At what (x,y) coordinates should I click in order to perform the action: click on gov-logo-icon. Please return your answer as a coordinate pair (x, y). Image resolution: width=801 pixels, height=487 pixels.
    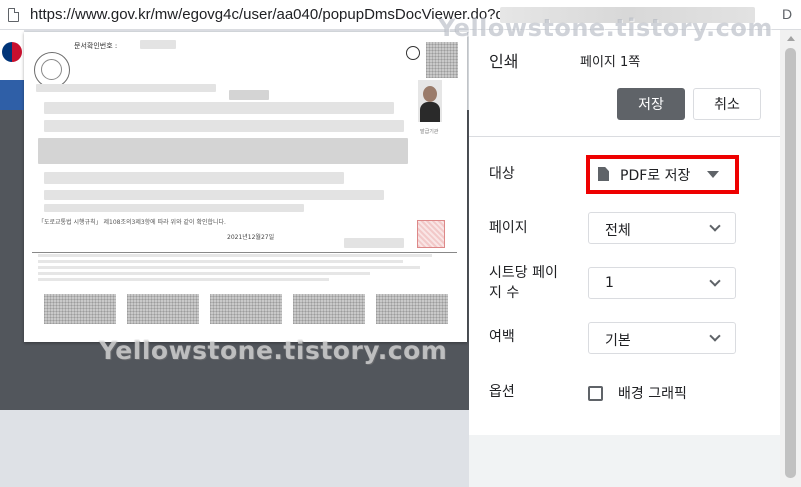
    Looking at the image, I should click on (12, 52).